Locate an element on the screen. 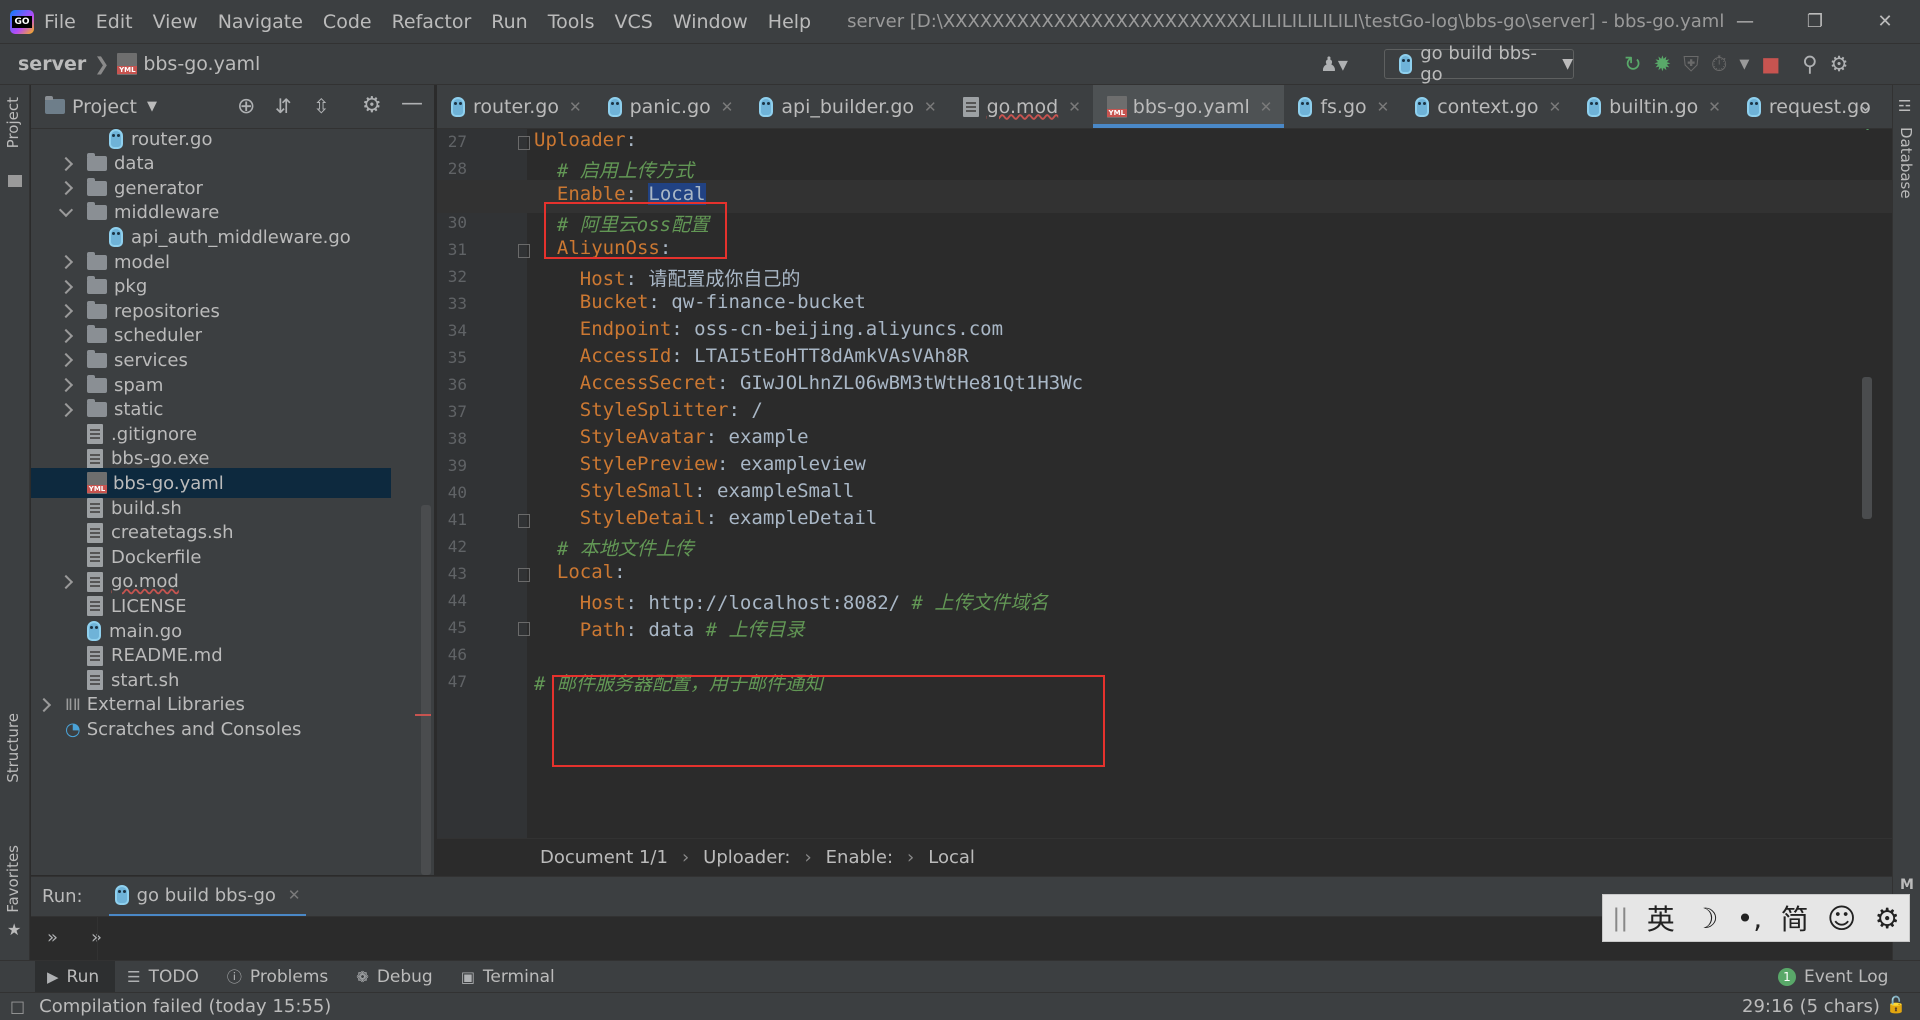 Image resolution: width=1920 pixels, height=1020 pixels. run-config-select: go build bbs-go ▼ is located at coordinates (1479, 64).